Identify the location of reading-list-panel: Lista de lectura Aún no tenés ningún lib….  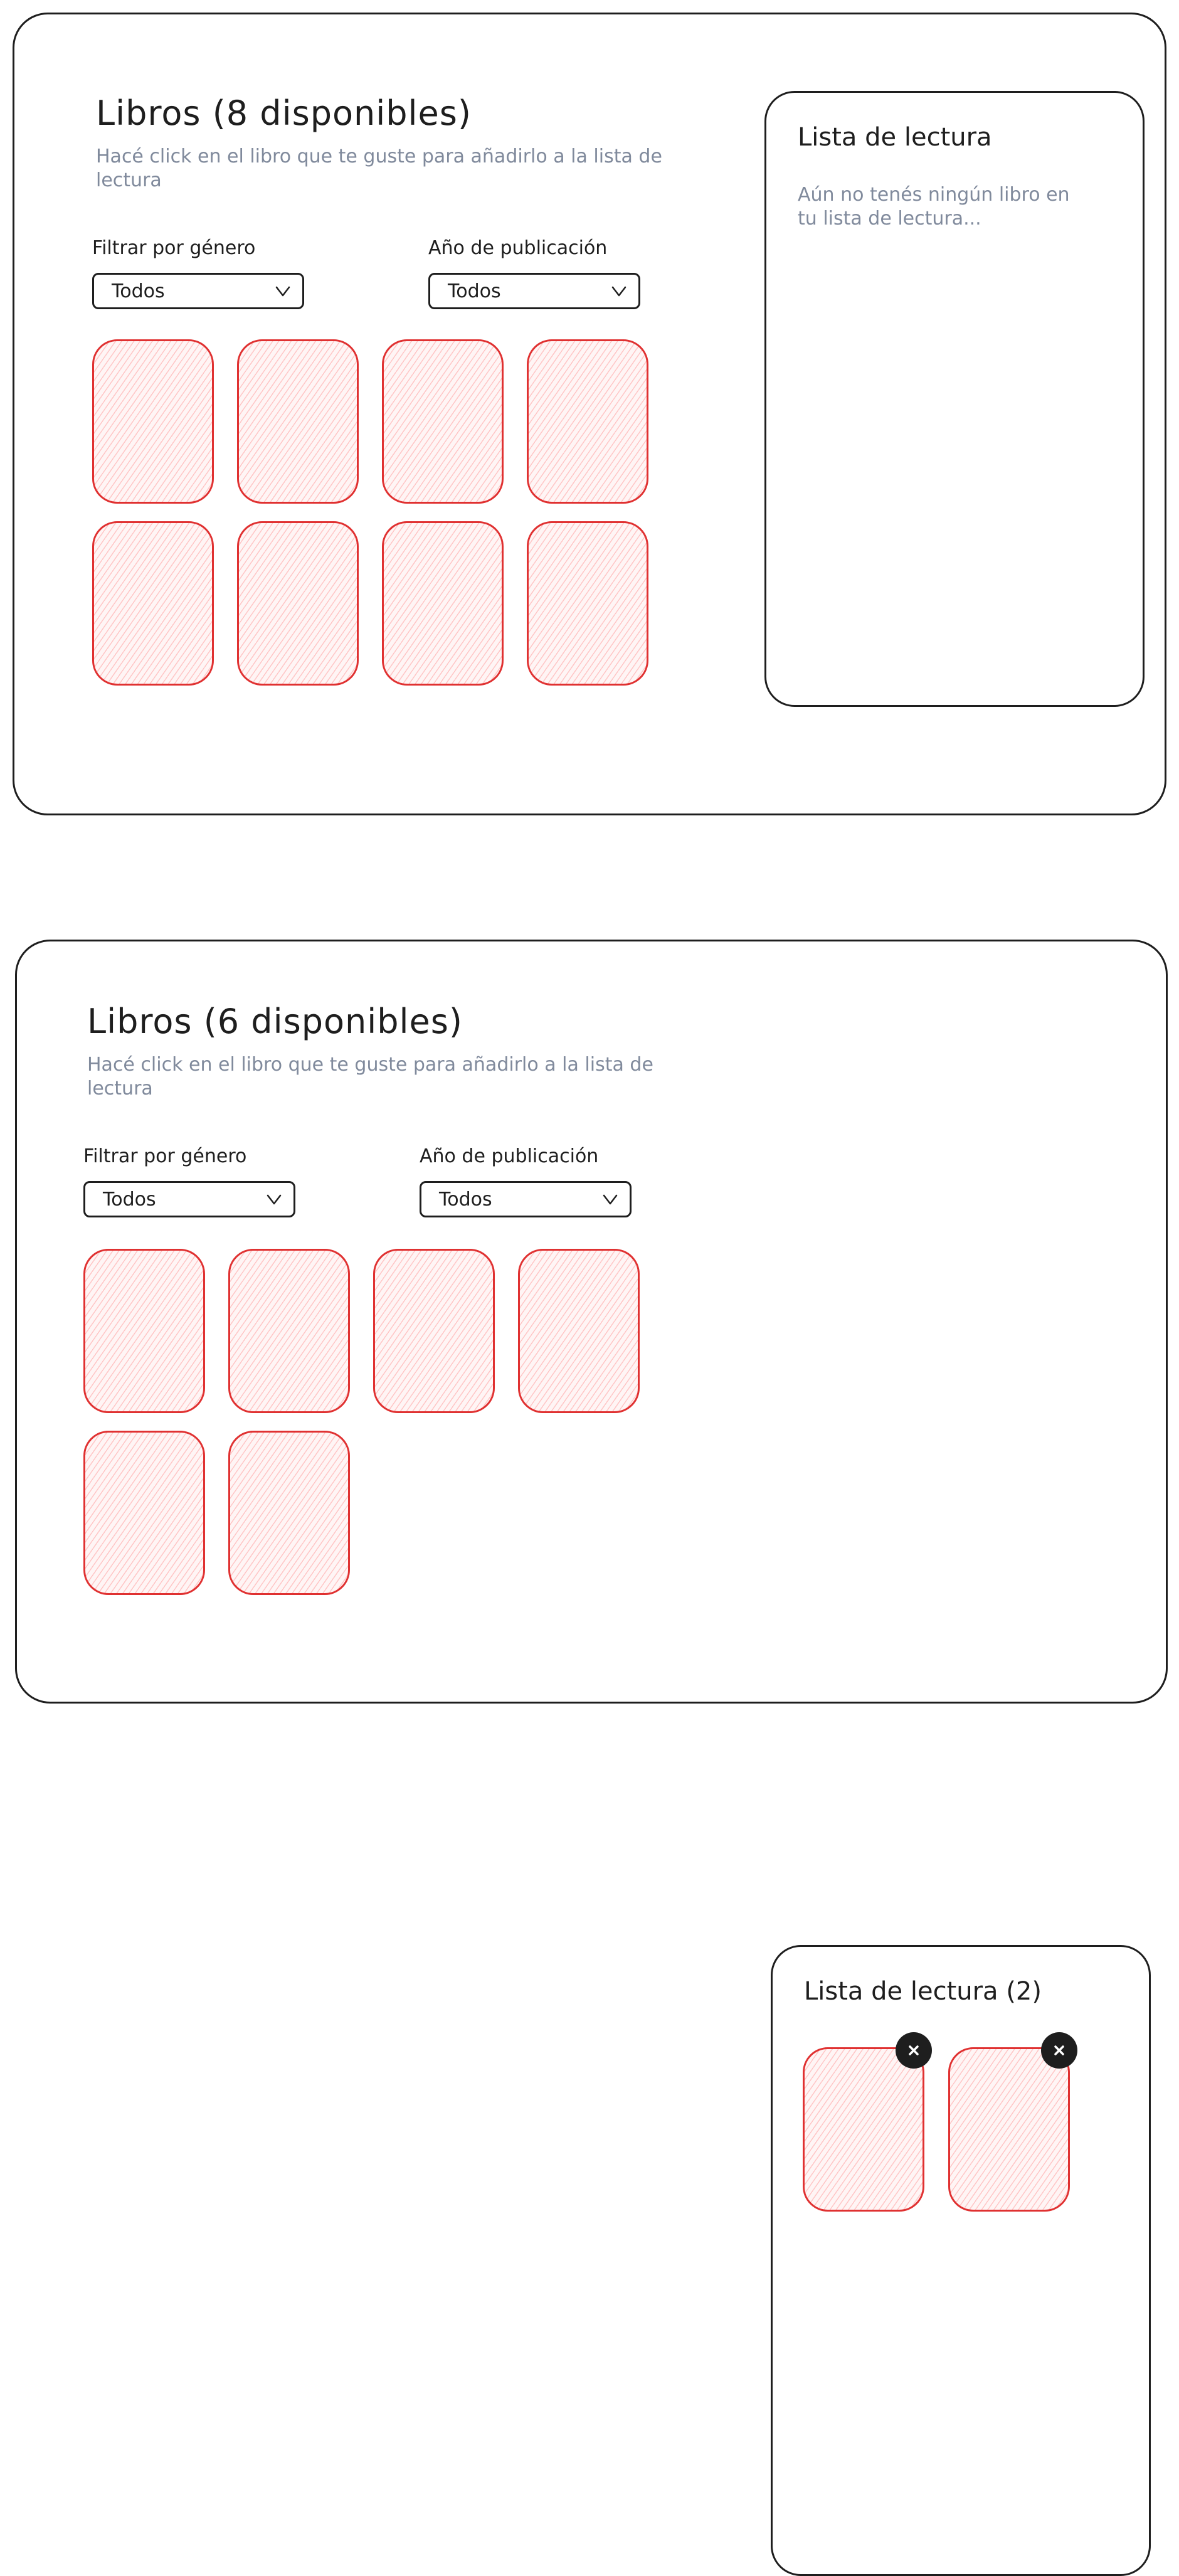
(954, 399).